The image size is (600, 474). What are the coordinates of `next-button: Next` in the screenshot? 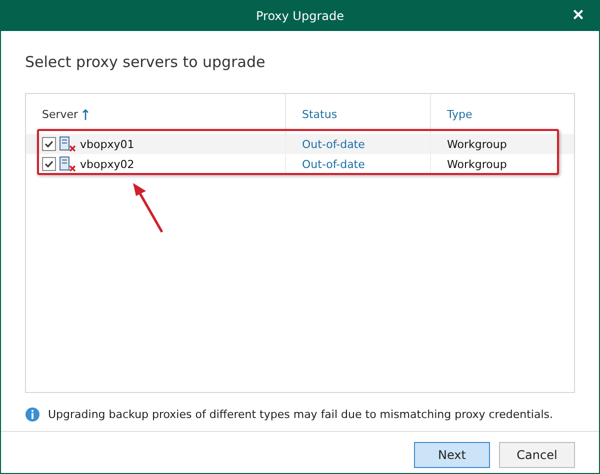 It's located at (452, 455).